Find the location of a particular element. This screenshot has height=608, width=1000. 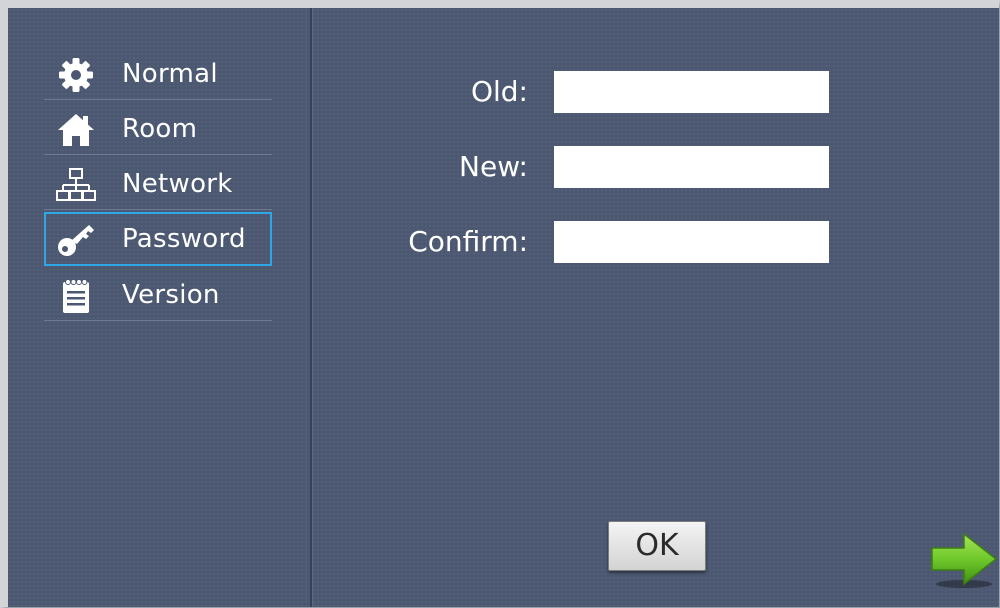

confirm-password-row: Confirm: is located at coordinates (592, 243).